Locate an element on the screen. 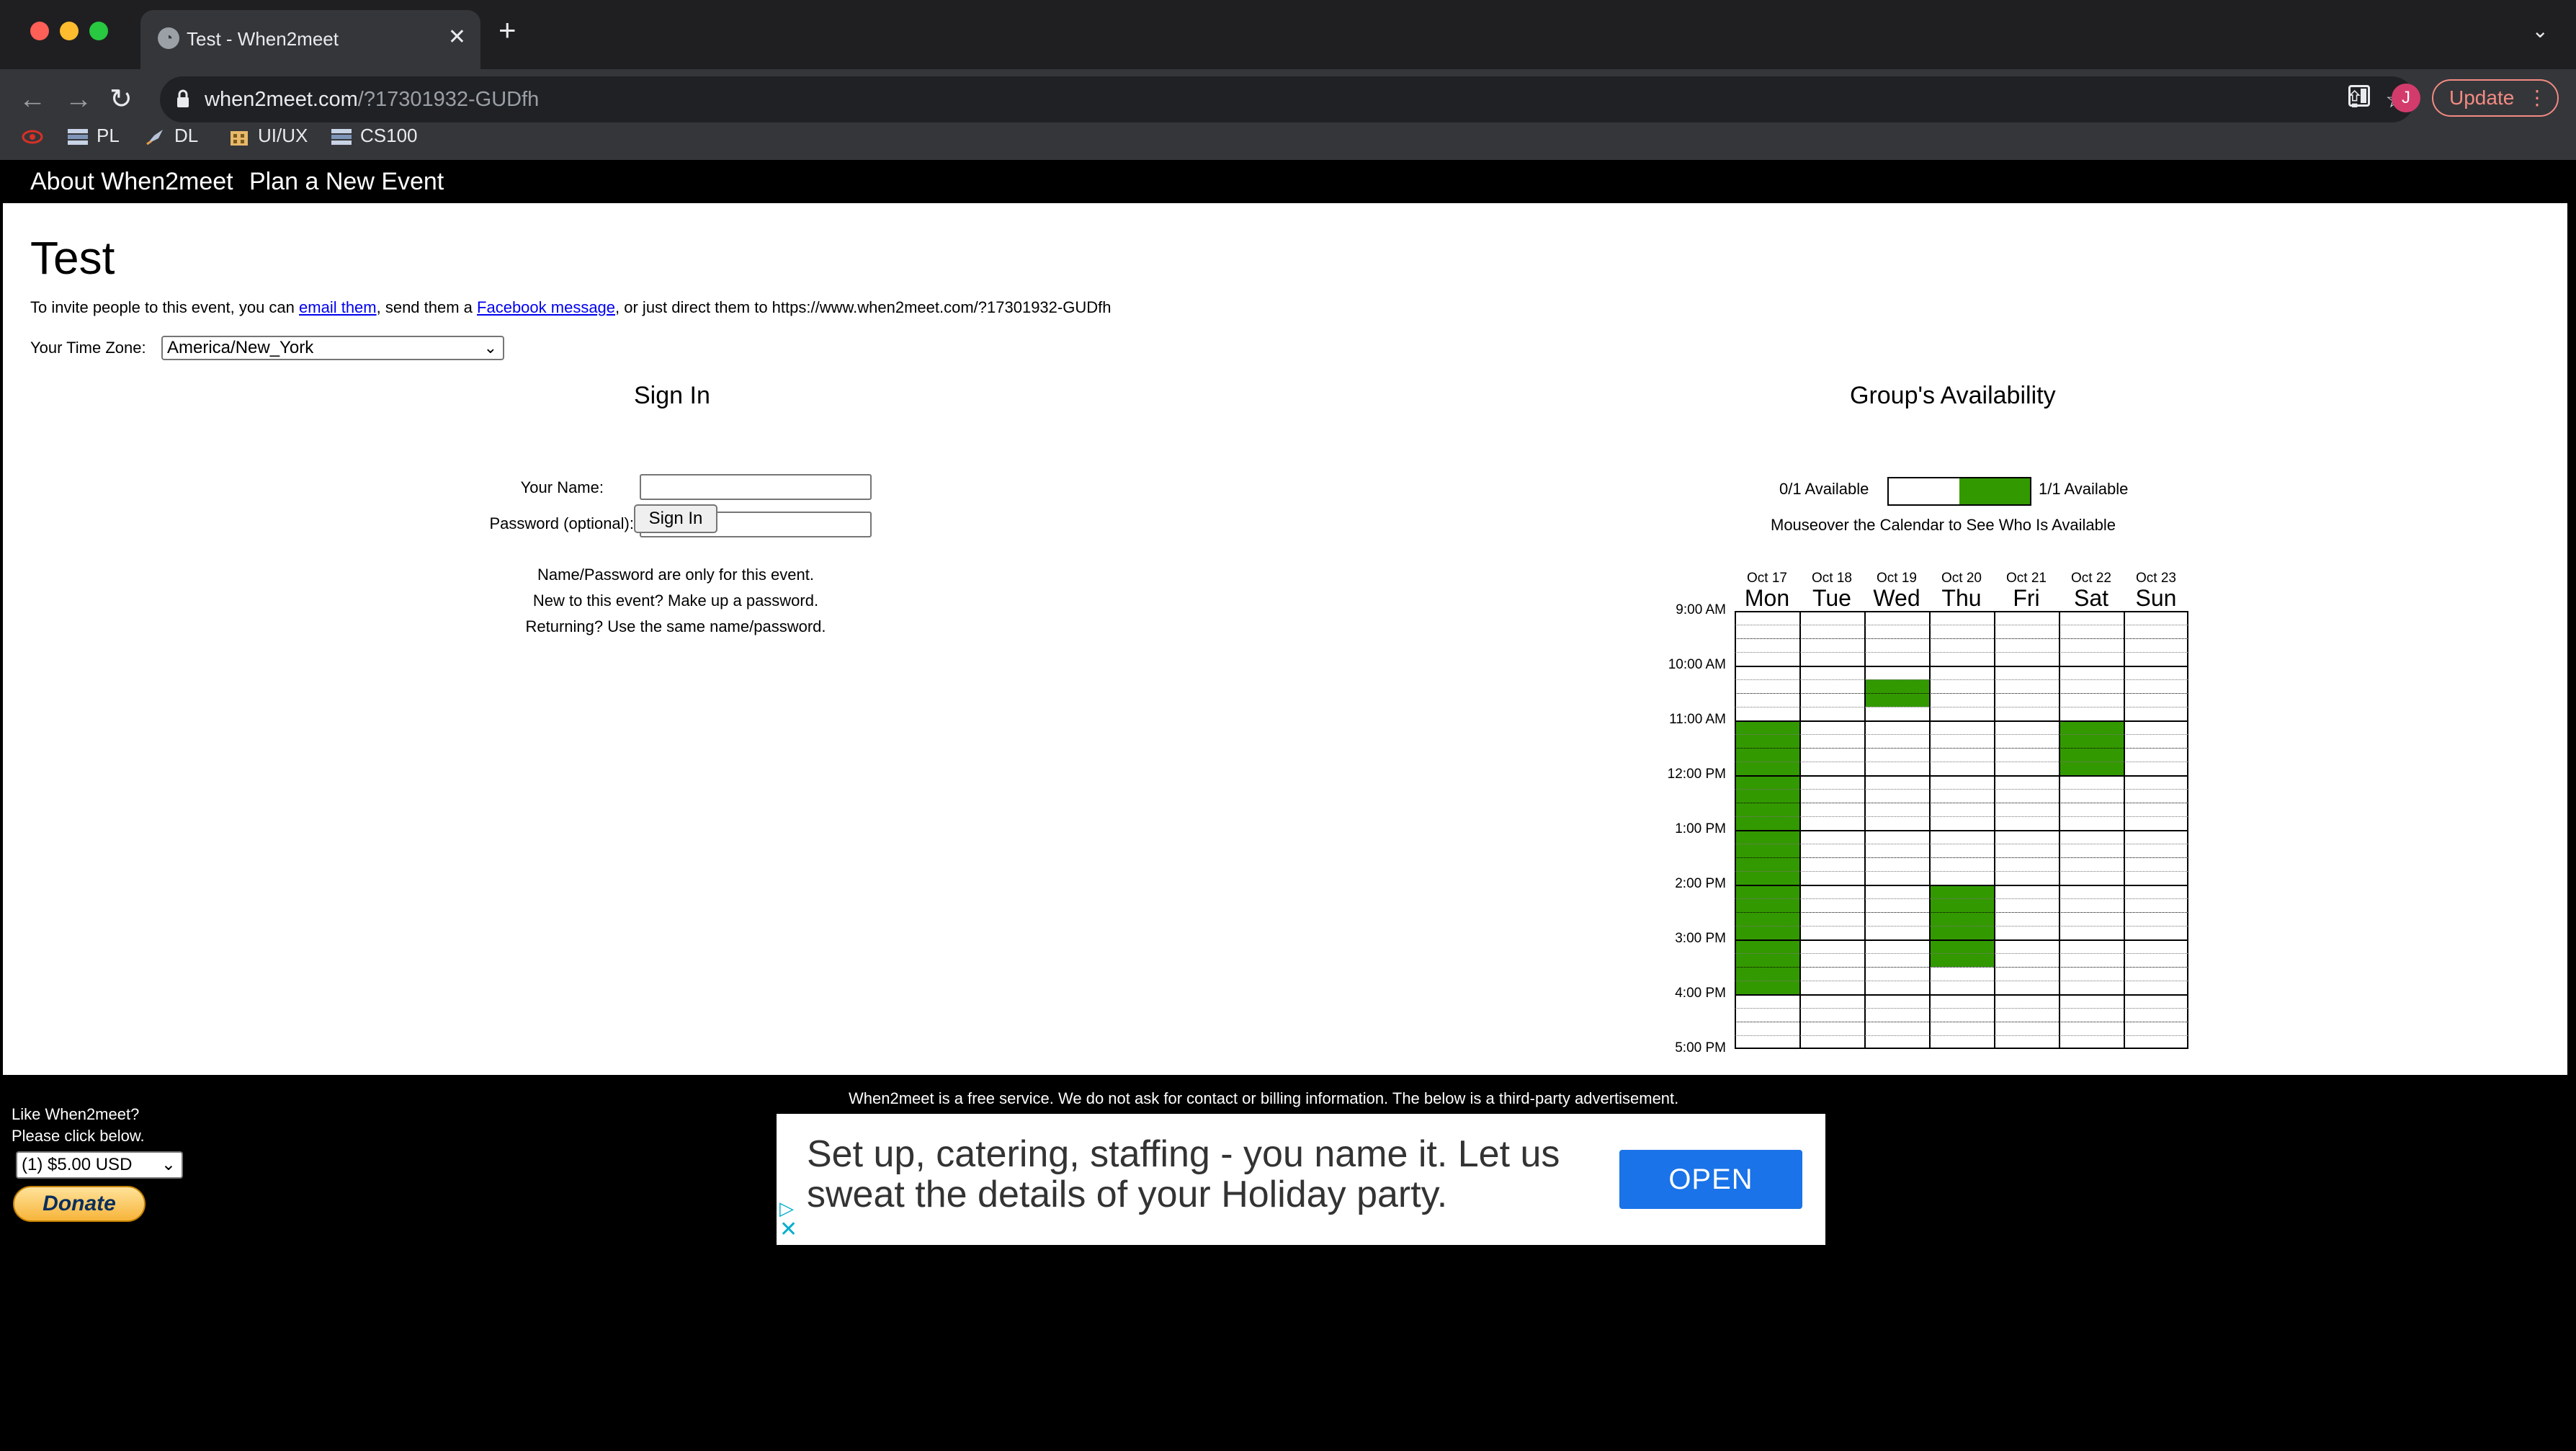 This screenshot has height=1451, width=2576. nav-about-link: About When2meet is located at coordinates (131, 182).